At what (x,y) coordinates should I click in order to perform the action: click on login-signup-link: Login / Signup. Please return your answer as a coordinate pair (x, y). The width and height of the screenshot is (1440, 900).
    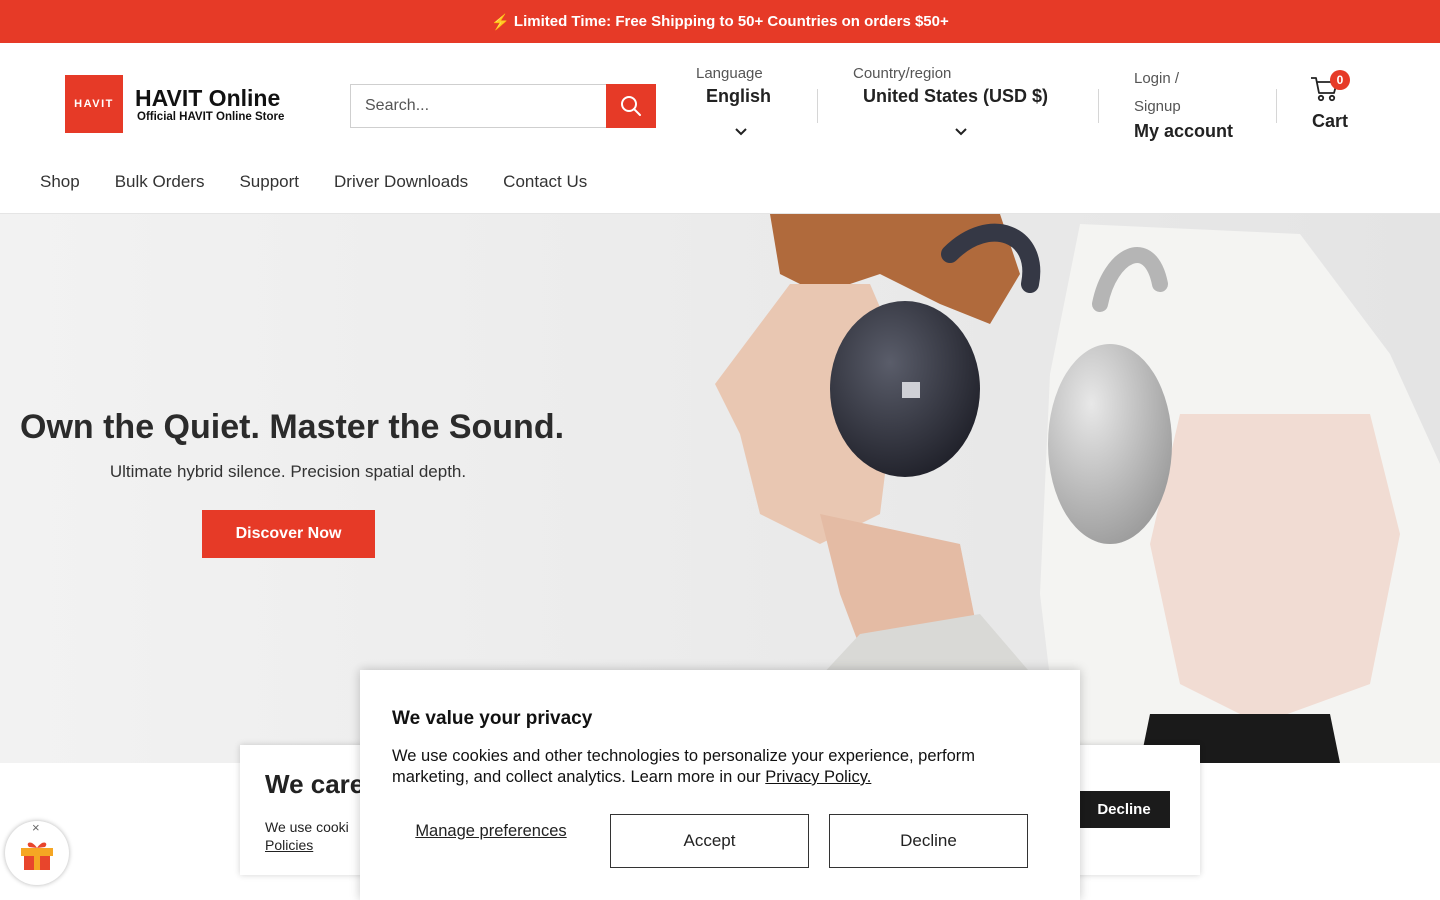
    Looking at the image, I should click on (1169, 93).